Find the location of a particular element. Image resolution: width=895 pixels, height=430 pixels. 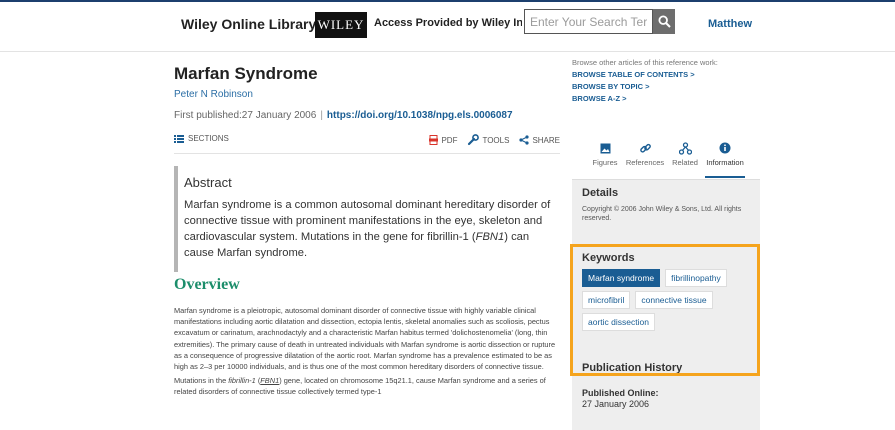

author-link: Peter N Robinson is located at coordinates (213, 94).